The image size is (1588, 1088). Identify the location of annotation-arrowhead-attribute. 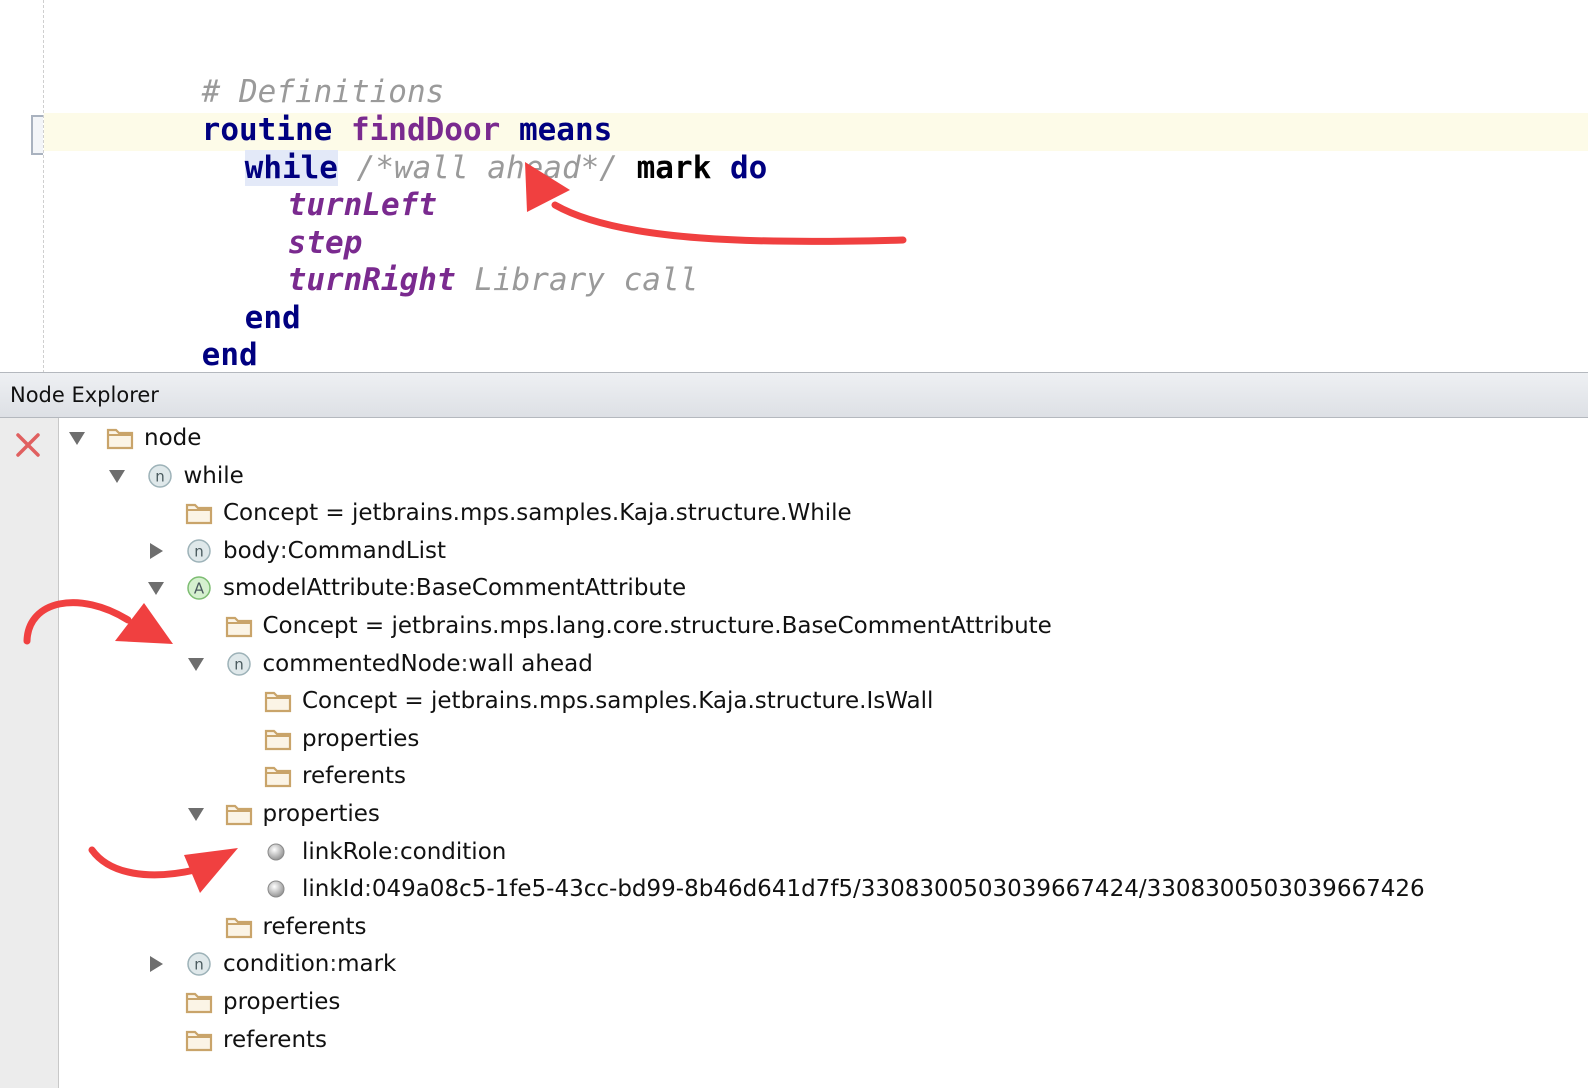
(144, 623).